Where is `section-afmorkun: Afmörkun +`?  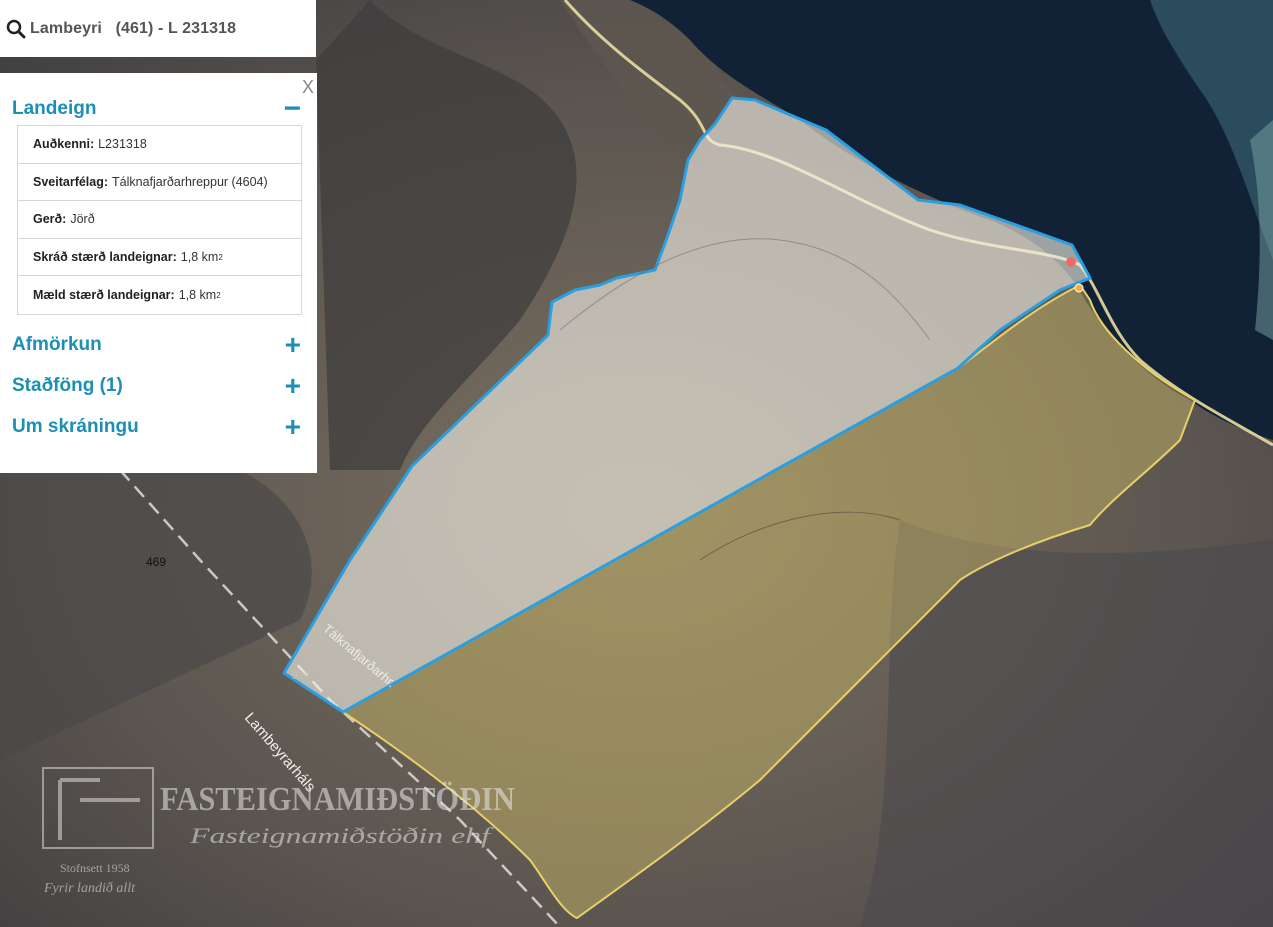 section-afmorkun: Afmörkun + is located at coordinates (156, 345).